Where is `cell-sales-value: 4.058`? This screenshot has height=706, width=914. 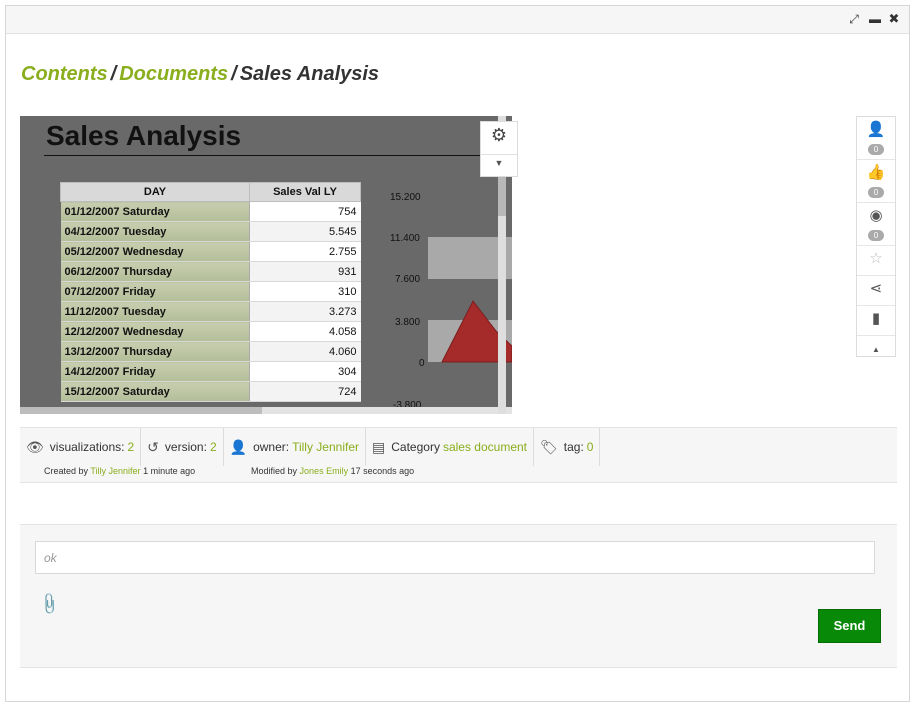 cell-sales-value: 4.058 is located at coordinates (305, 331).